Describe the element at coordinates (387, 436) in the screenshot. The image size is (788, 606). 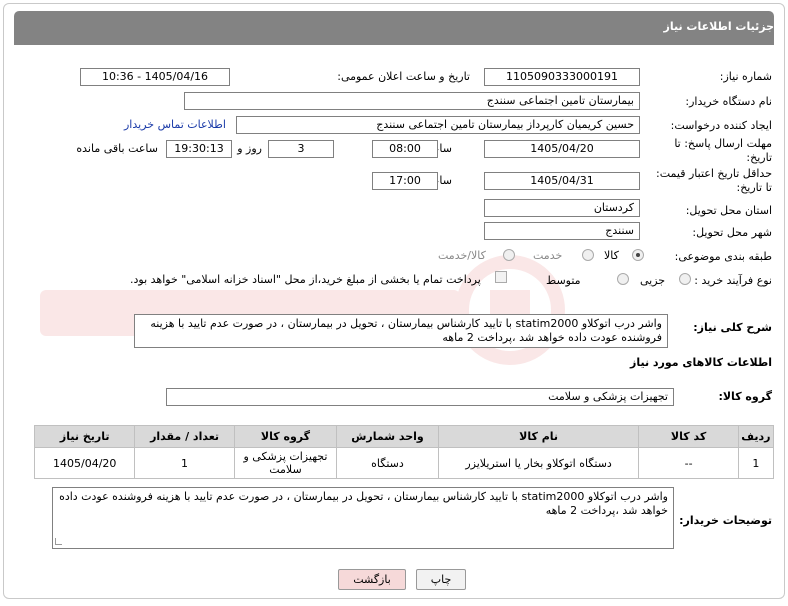
I see `col-unit: واحد شمارش` at that location.